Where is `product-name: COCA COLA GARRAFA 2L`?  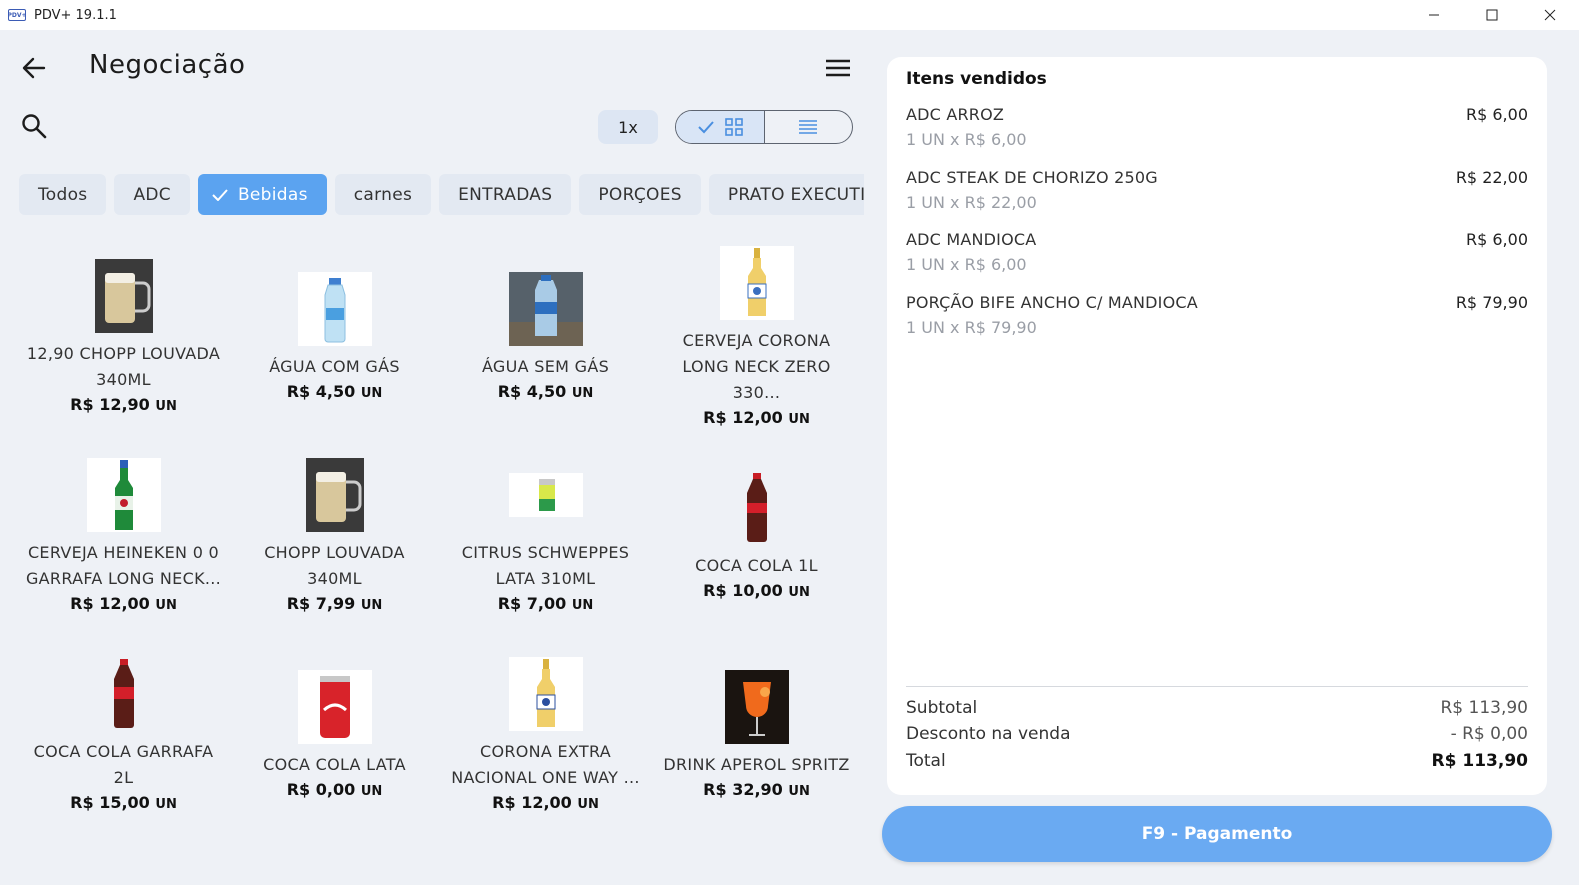 product-name: COCA COLA GARRAFA 2L is located at coordinates (123, 764).